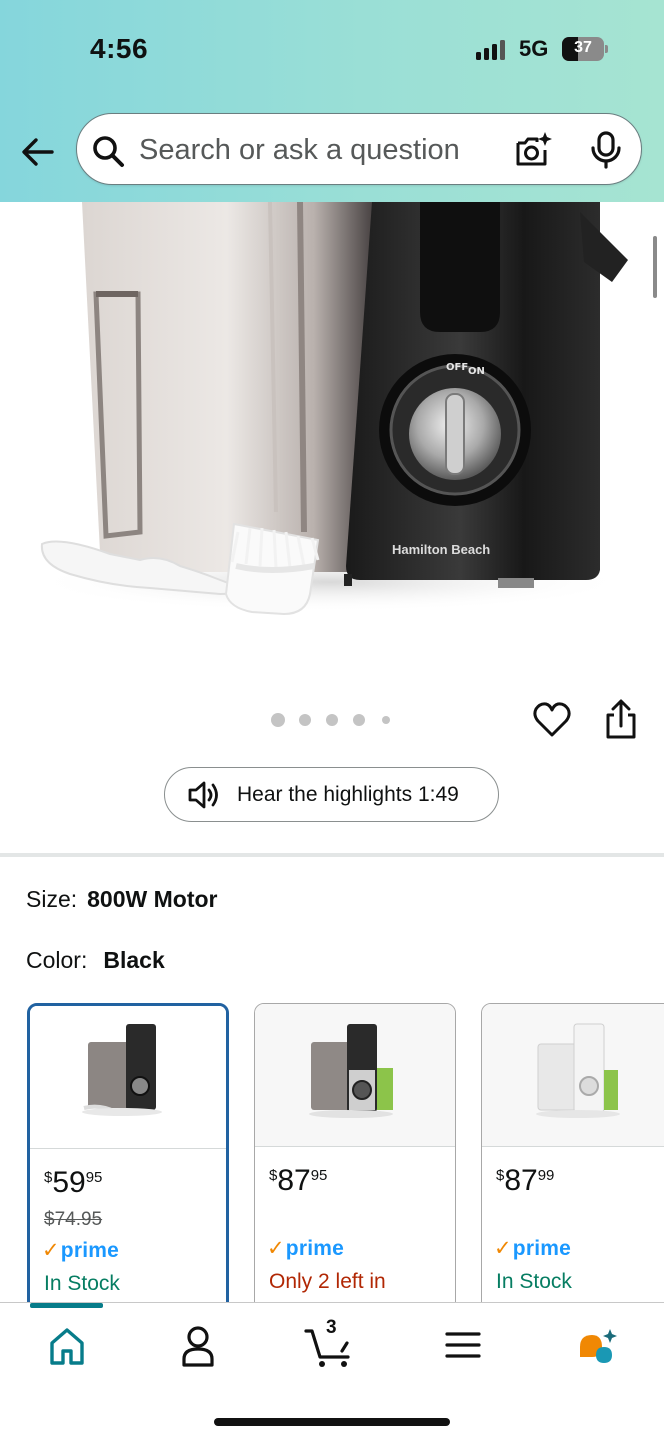 The width and height of the screenshot is (664, 1440). What do you see at coordinates (327, 1281) in the screenshot?
I see `stock-status: Only 2 left in` at bounding box center [327, 1281].